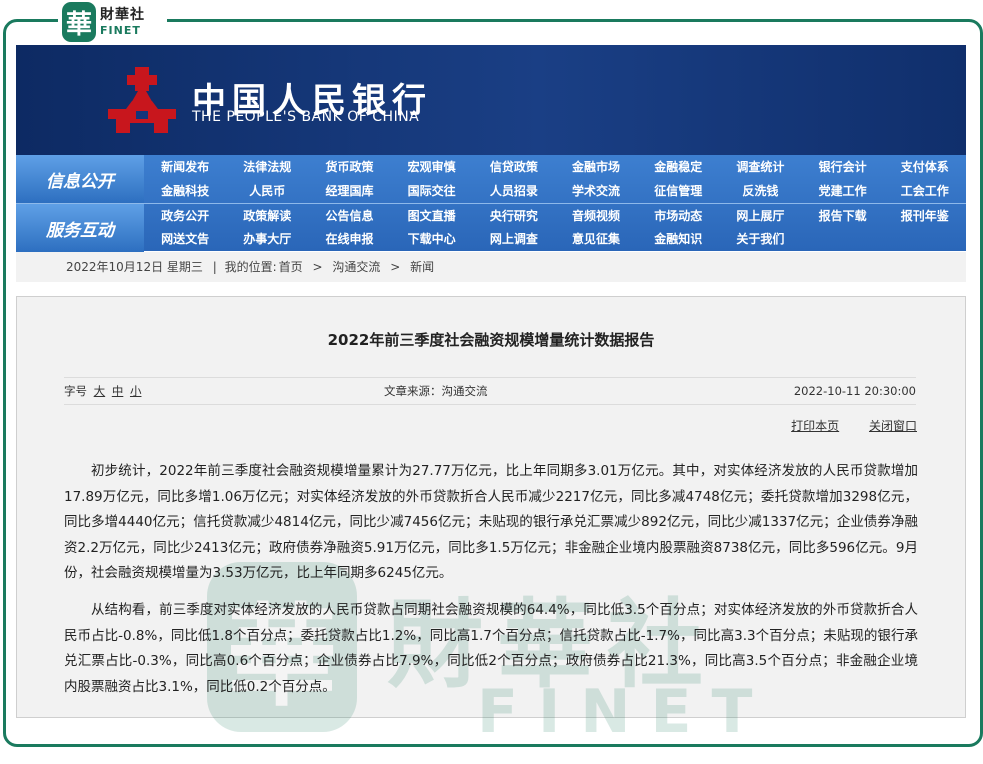 This screenshot has height=764, width=983. Describe the element at coordinates (185, 216) in the screenshot. I see `nav-item: 政务公开` at that location.